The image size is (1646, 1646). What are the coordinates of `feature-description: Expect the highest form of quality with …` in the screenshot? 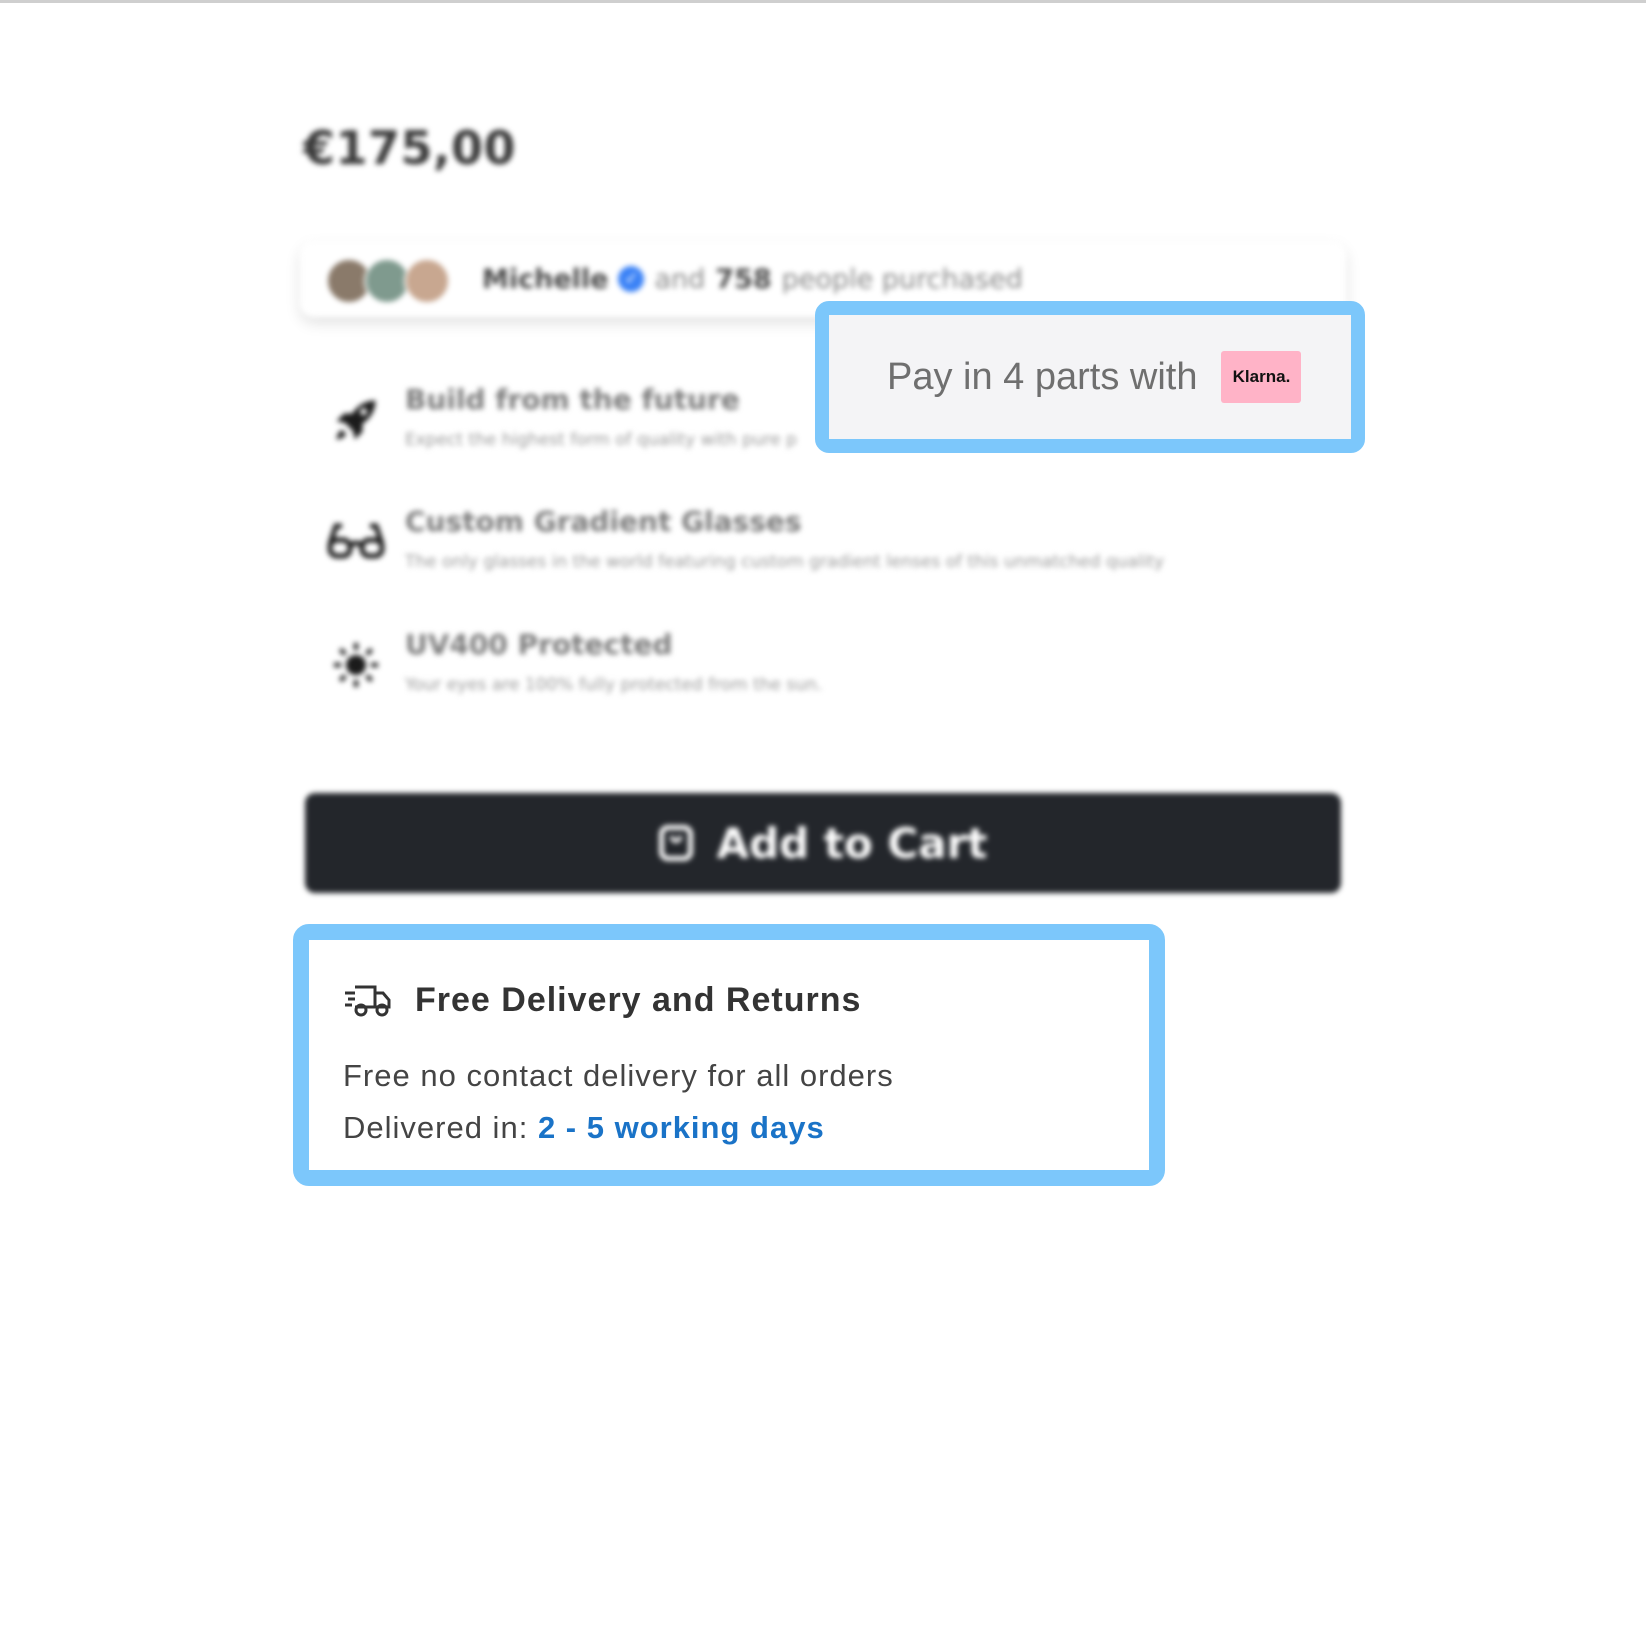 It's located at (601, 440).